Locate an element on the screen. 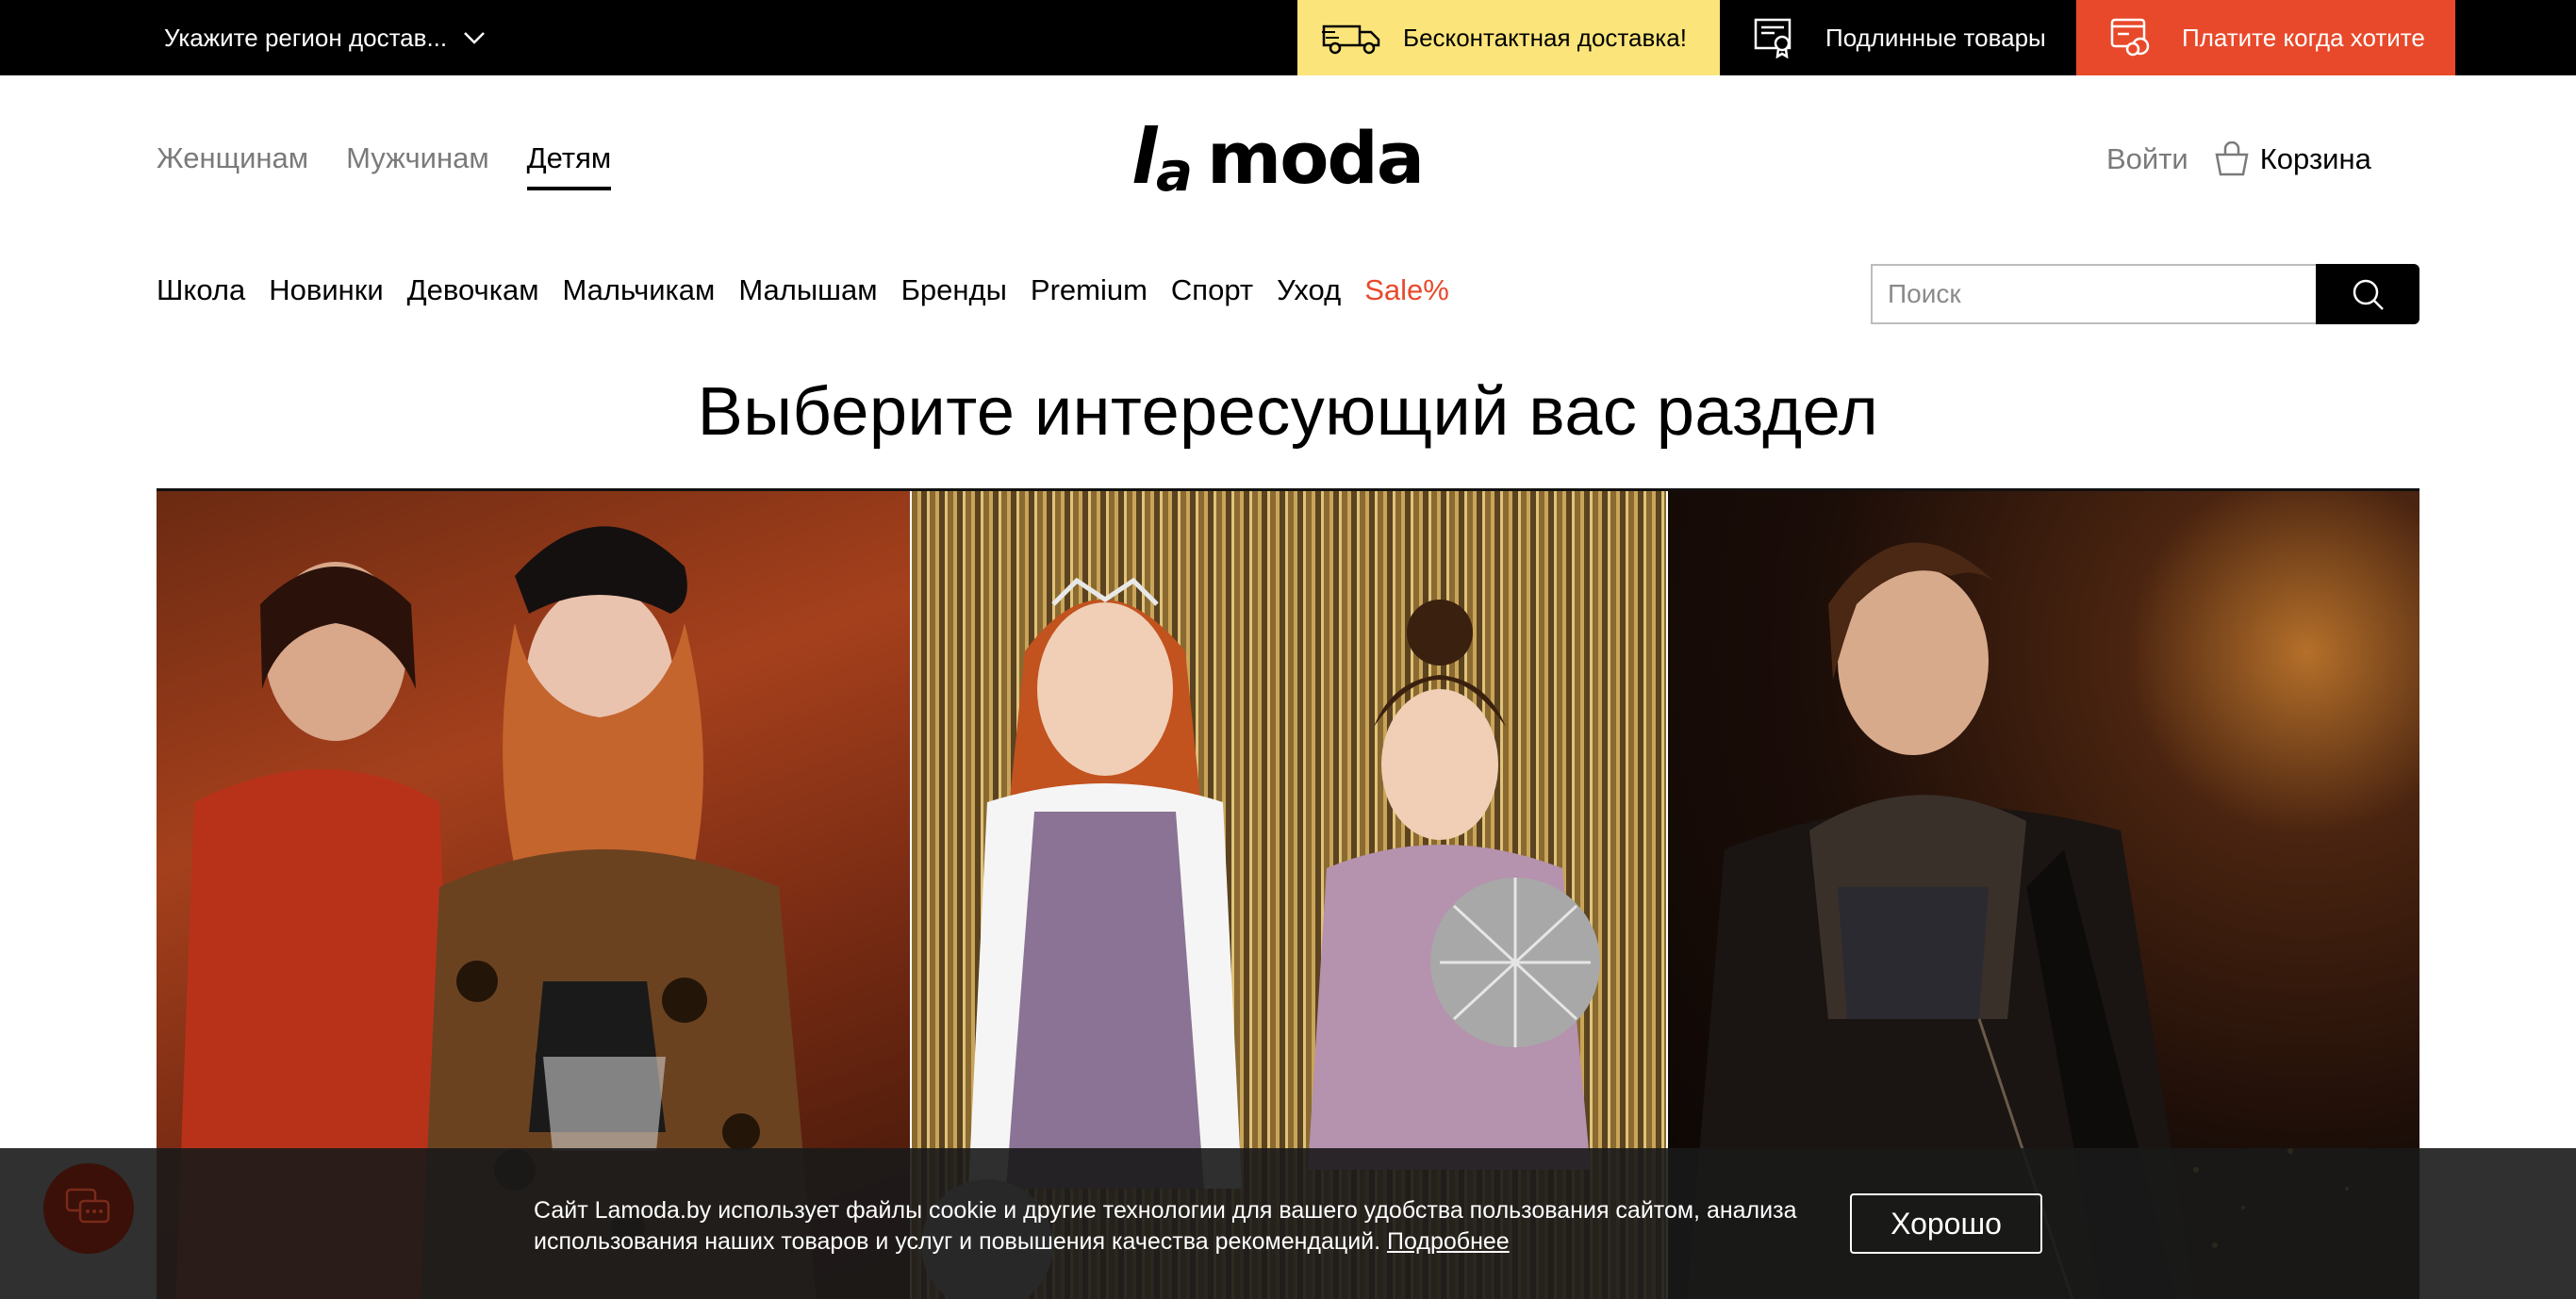 This screenshot has height=1299, width=2576. category-brands: Бренды is located at coordinates (954, 290).